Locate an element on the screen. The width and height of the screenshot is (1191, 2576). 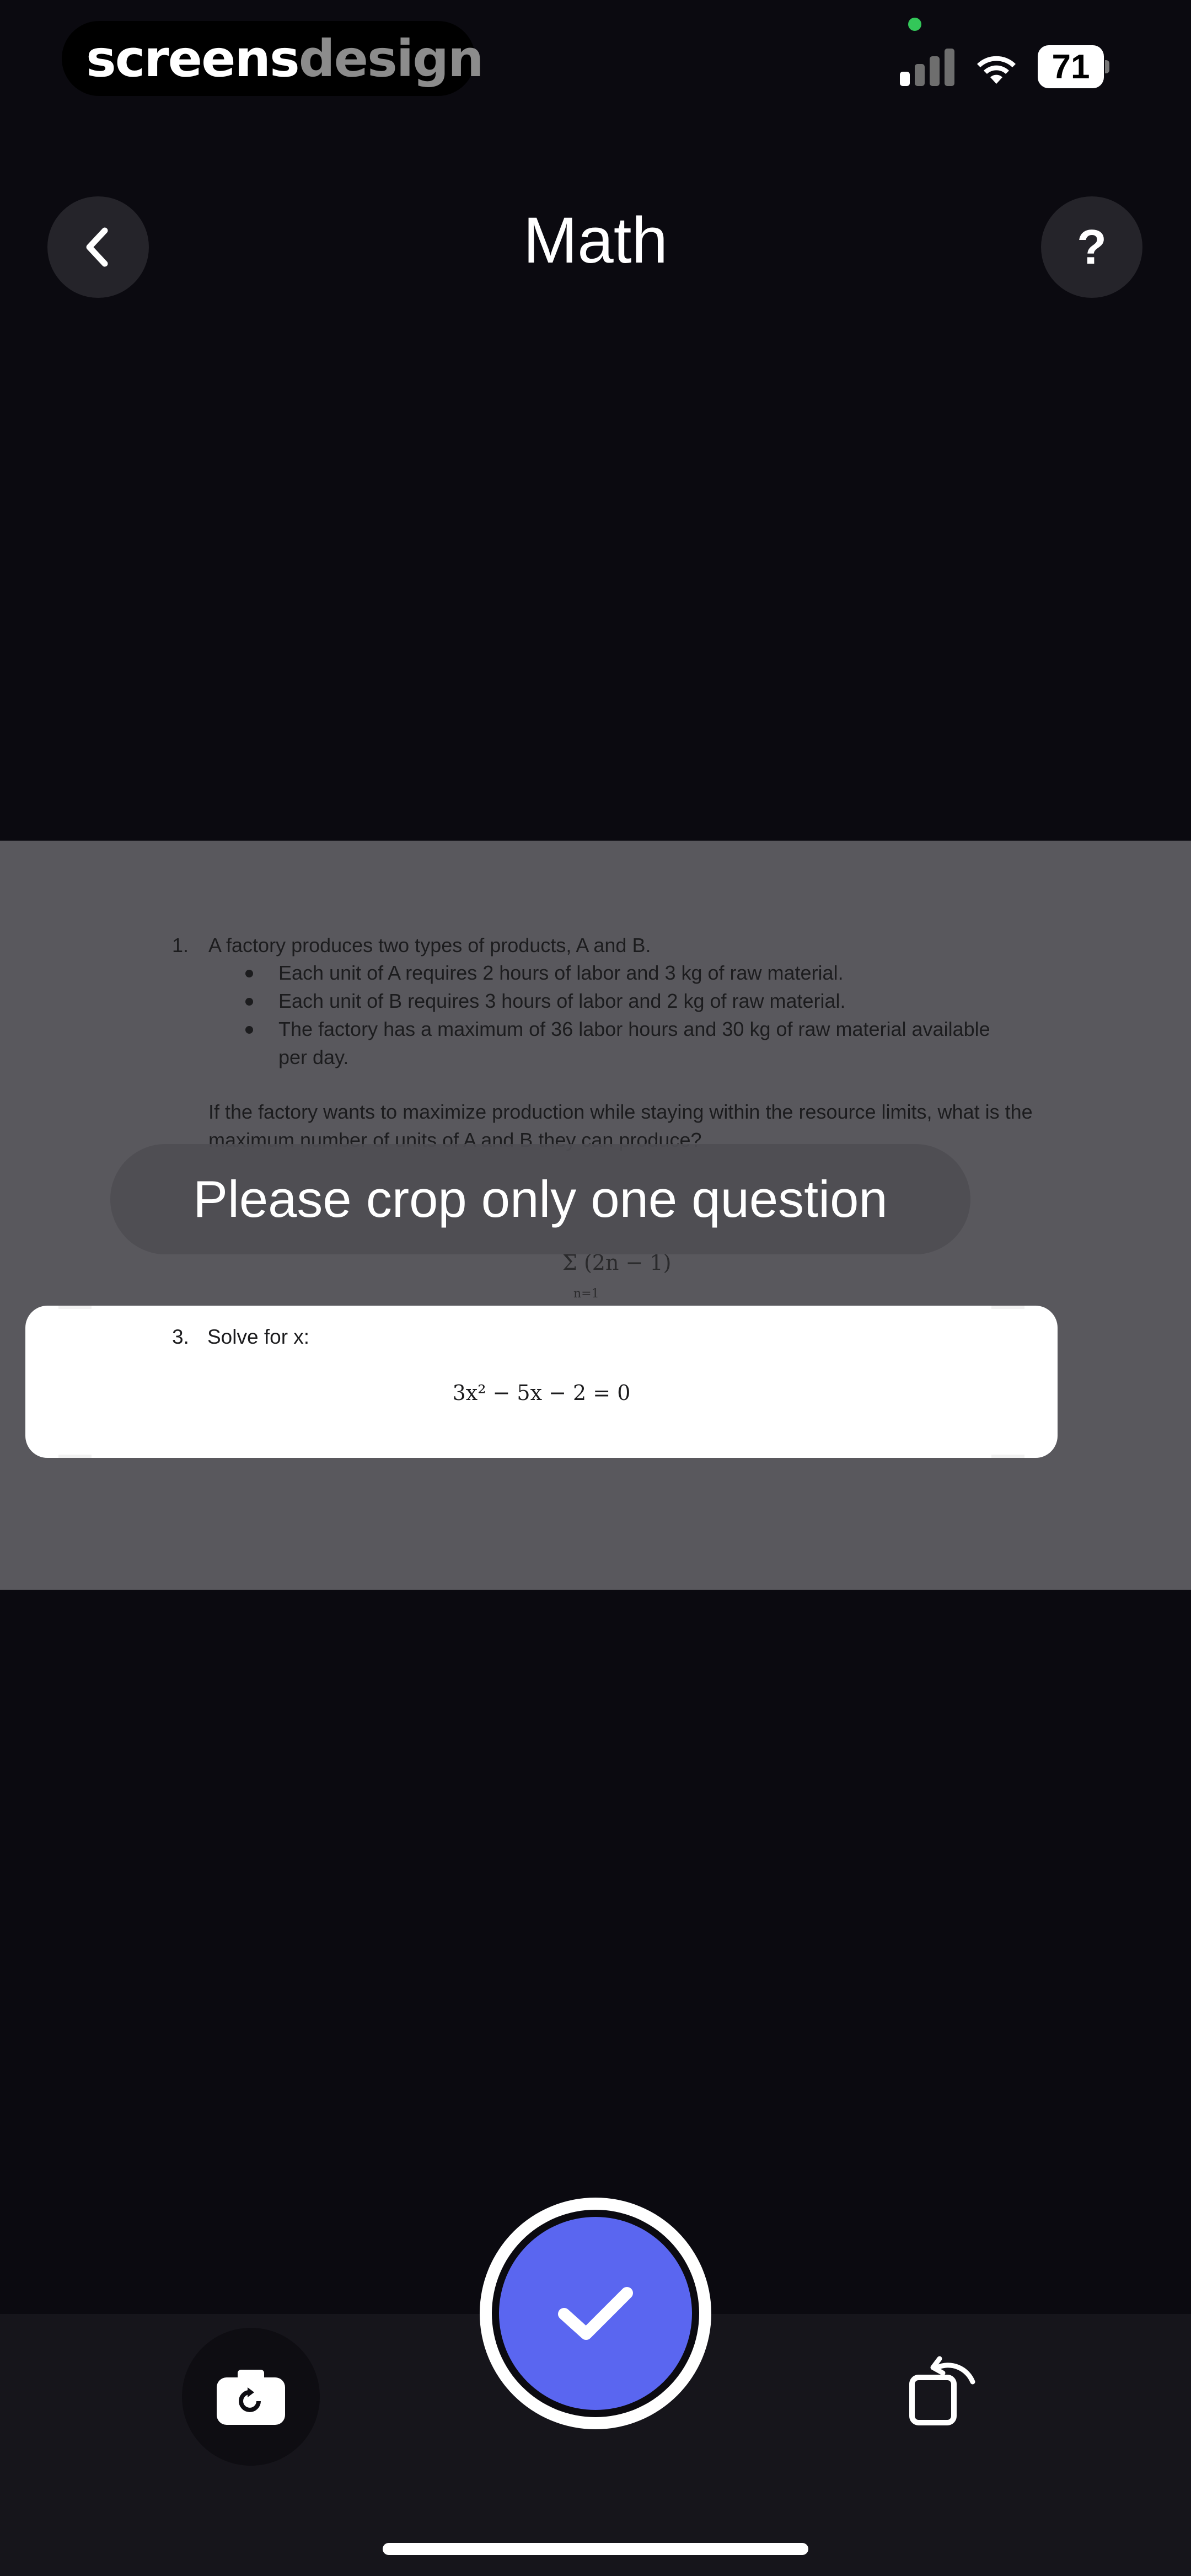
battery-icon: 71 is located at coordinates (1073, 66).